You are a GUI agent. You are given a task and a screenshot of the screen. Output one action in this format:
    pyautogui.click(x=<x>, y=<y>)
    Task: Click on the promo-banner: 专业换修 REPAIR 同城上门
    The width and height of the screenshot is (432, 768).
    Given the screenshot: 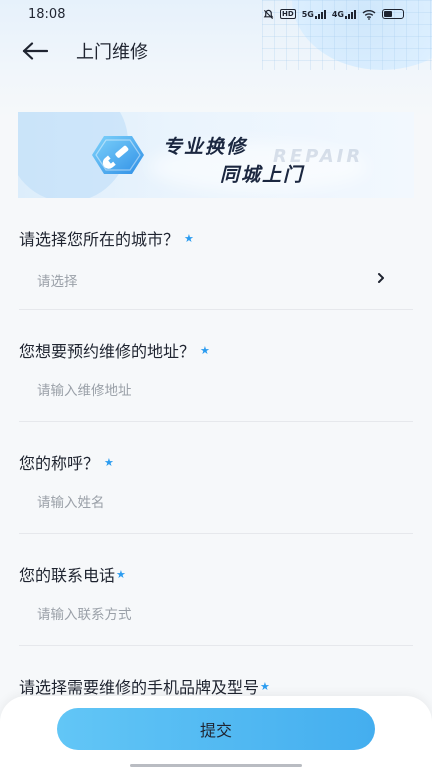 What is the action you would take?
    pyautogui.click(x=216, y=155)
    